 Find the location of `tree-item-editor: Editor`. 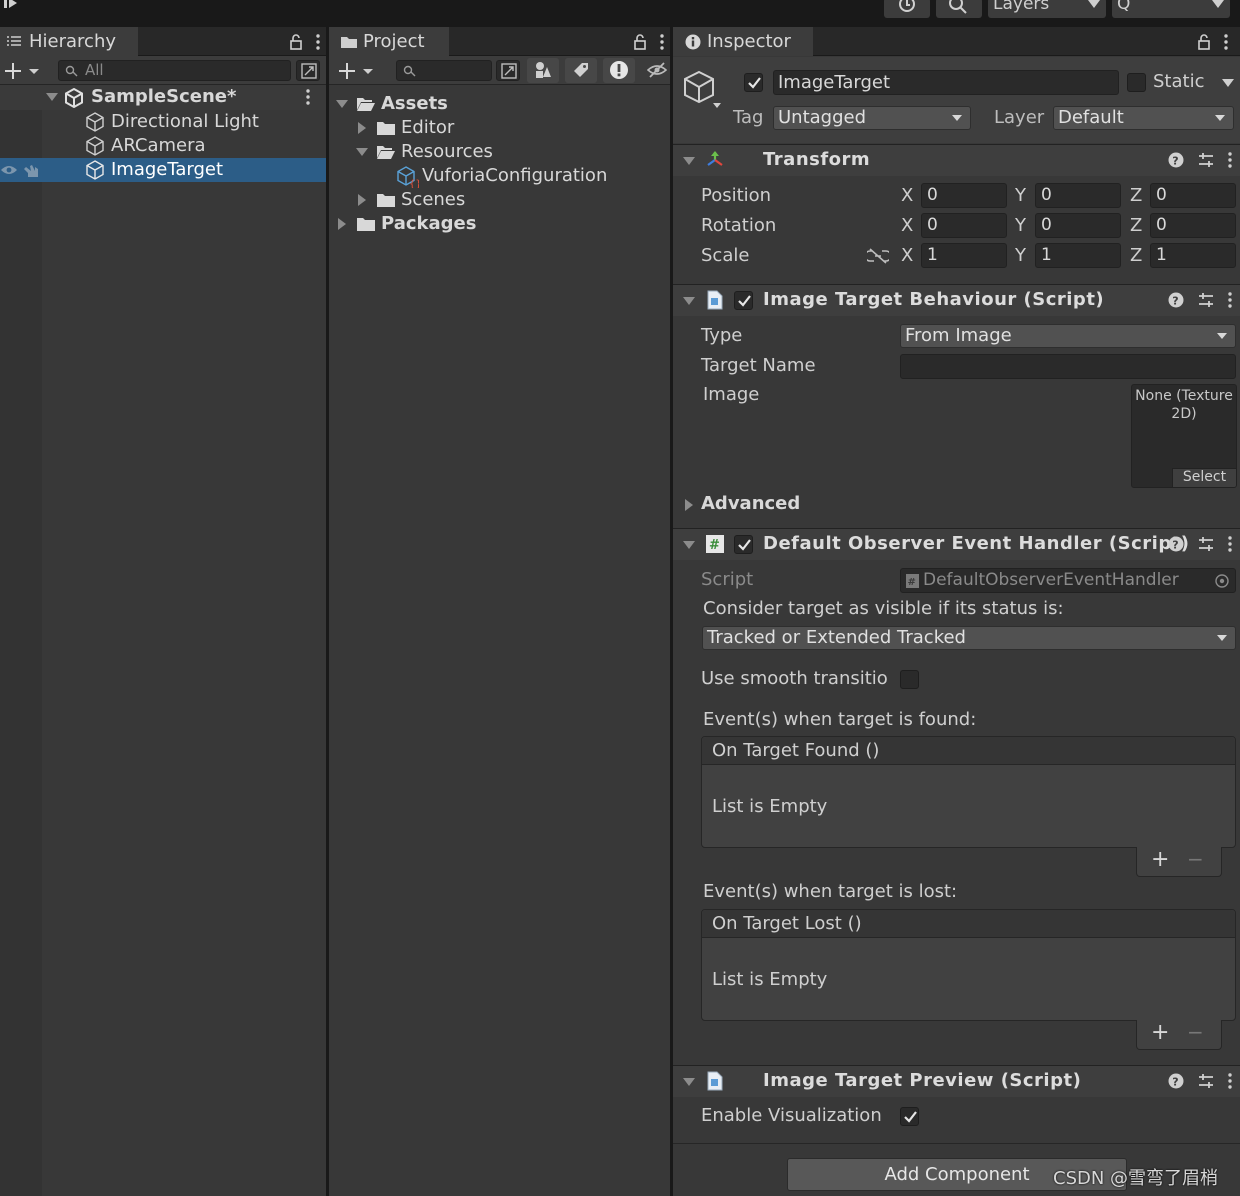

tree-item-editor: Editor is located at coordinates (499, 128).